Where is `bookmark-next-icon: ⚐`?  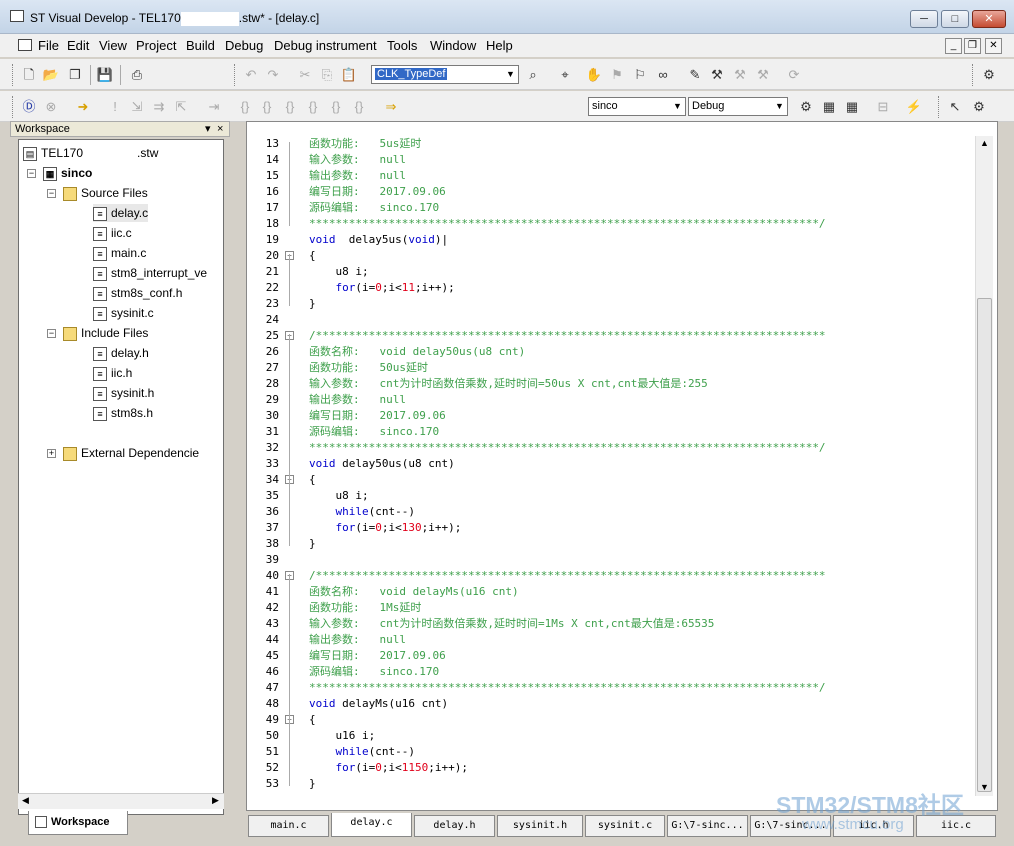
bookmark-next-icon: ⚐ is located at coordinates (640, 75).